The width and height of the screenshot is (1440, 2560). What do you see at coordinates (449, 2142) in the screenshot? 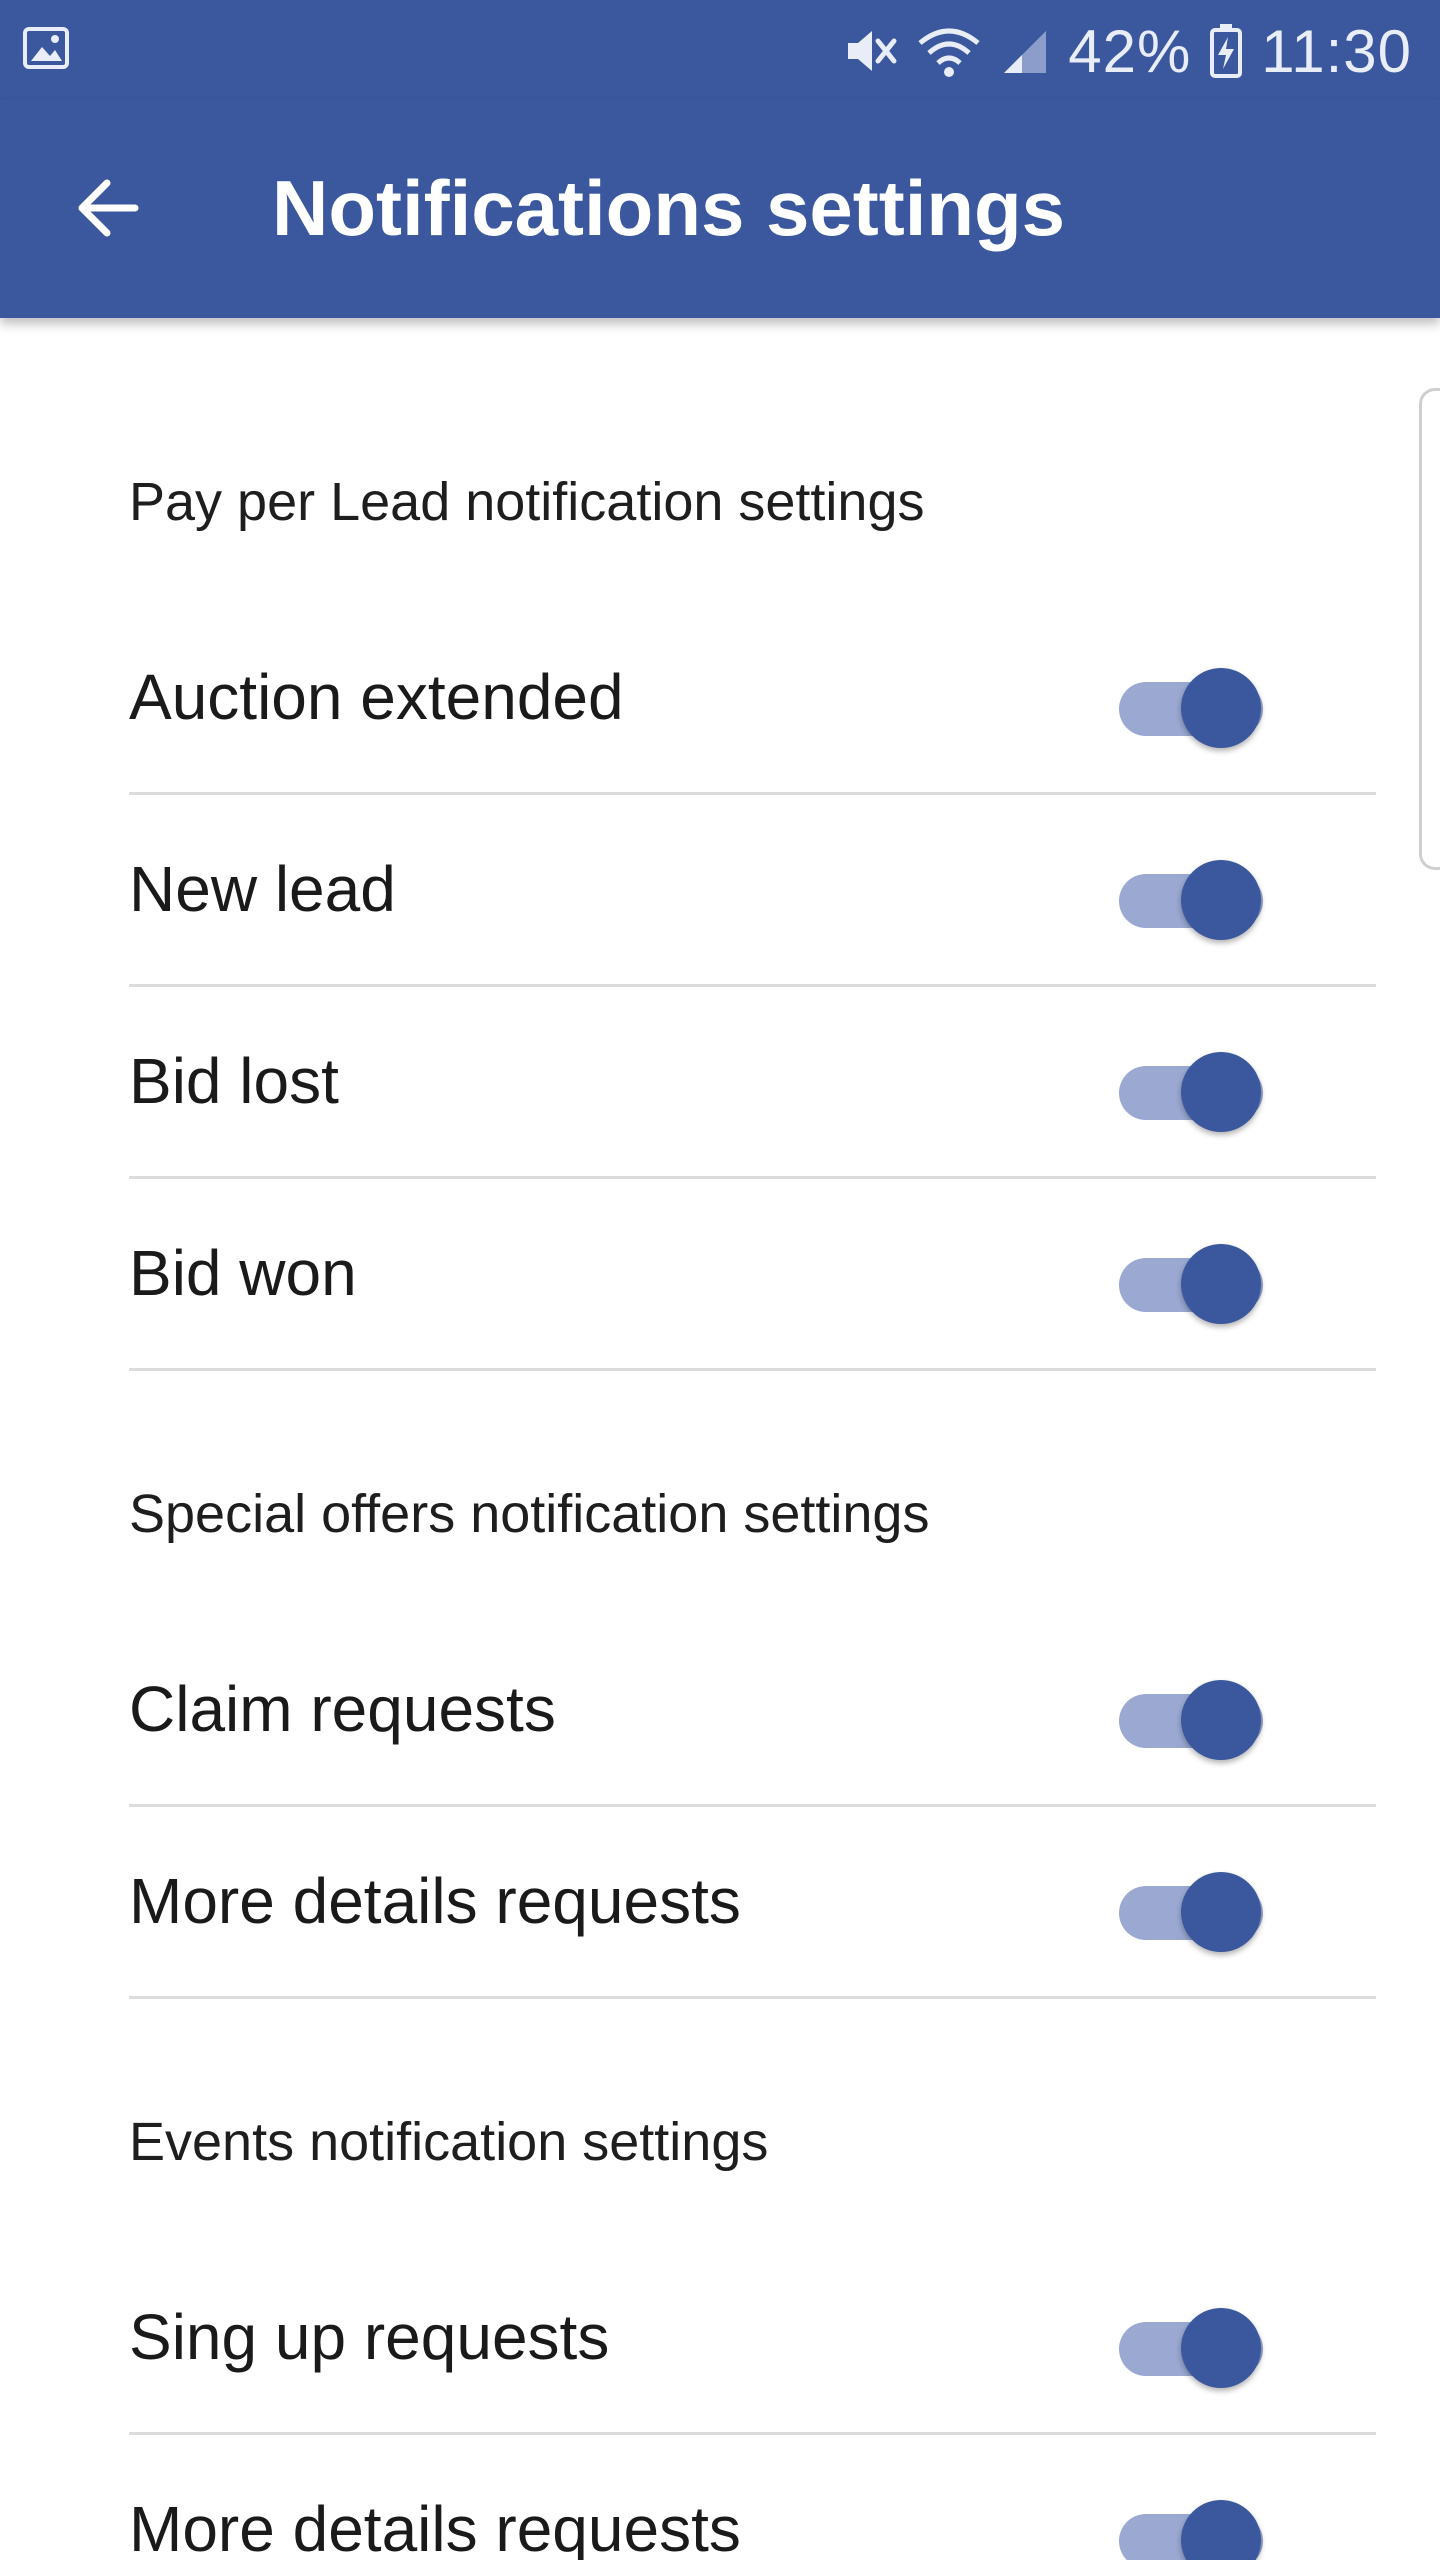
I see `section-header-events: Events notification settings` at bounding box center [449, 2142].